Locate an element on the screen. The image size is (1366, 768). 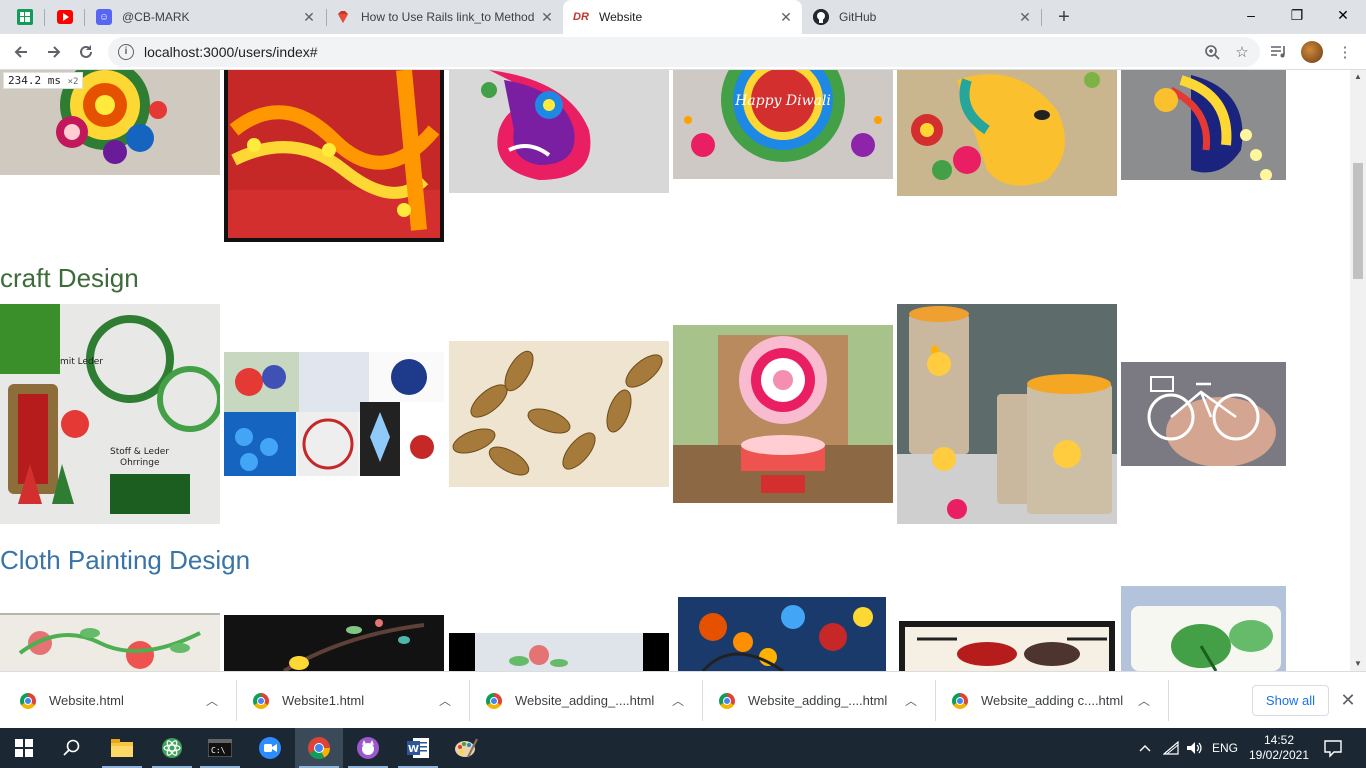
site-info-icon: i is located at coordinates (126, 52).